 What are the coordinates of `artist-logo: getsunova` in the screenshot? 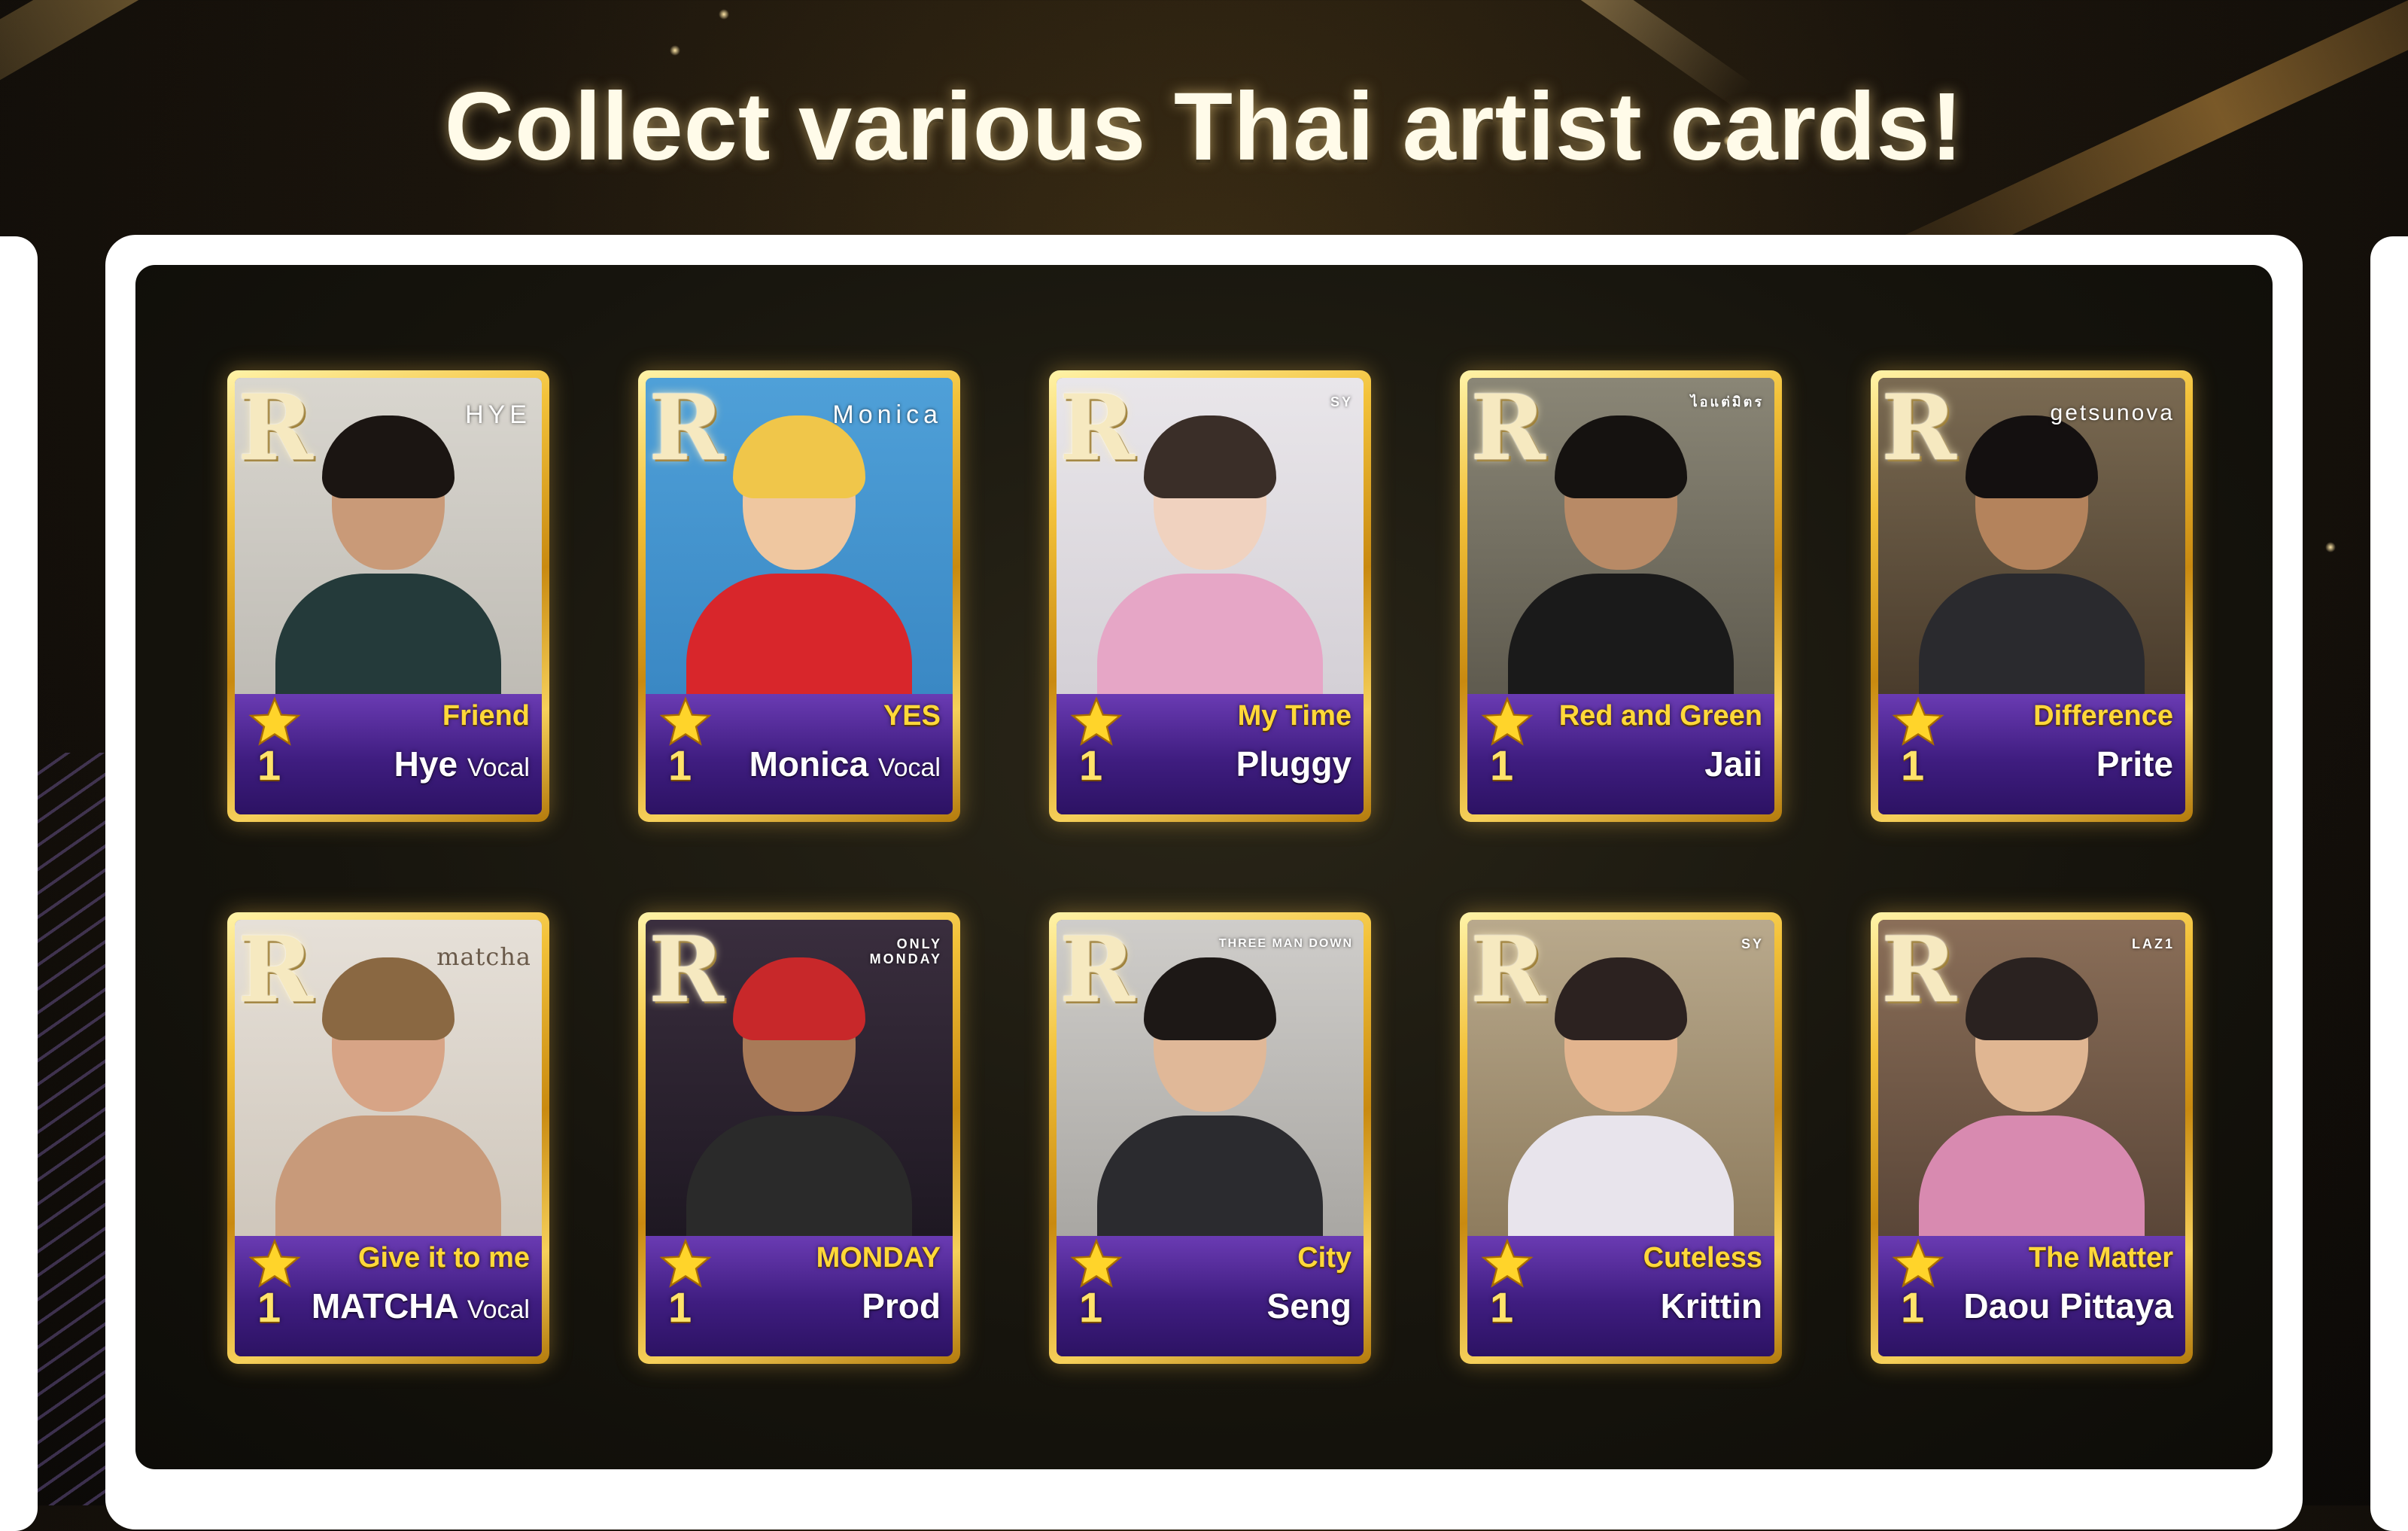 It's located at (2112, 412).